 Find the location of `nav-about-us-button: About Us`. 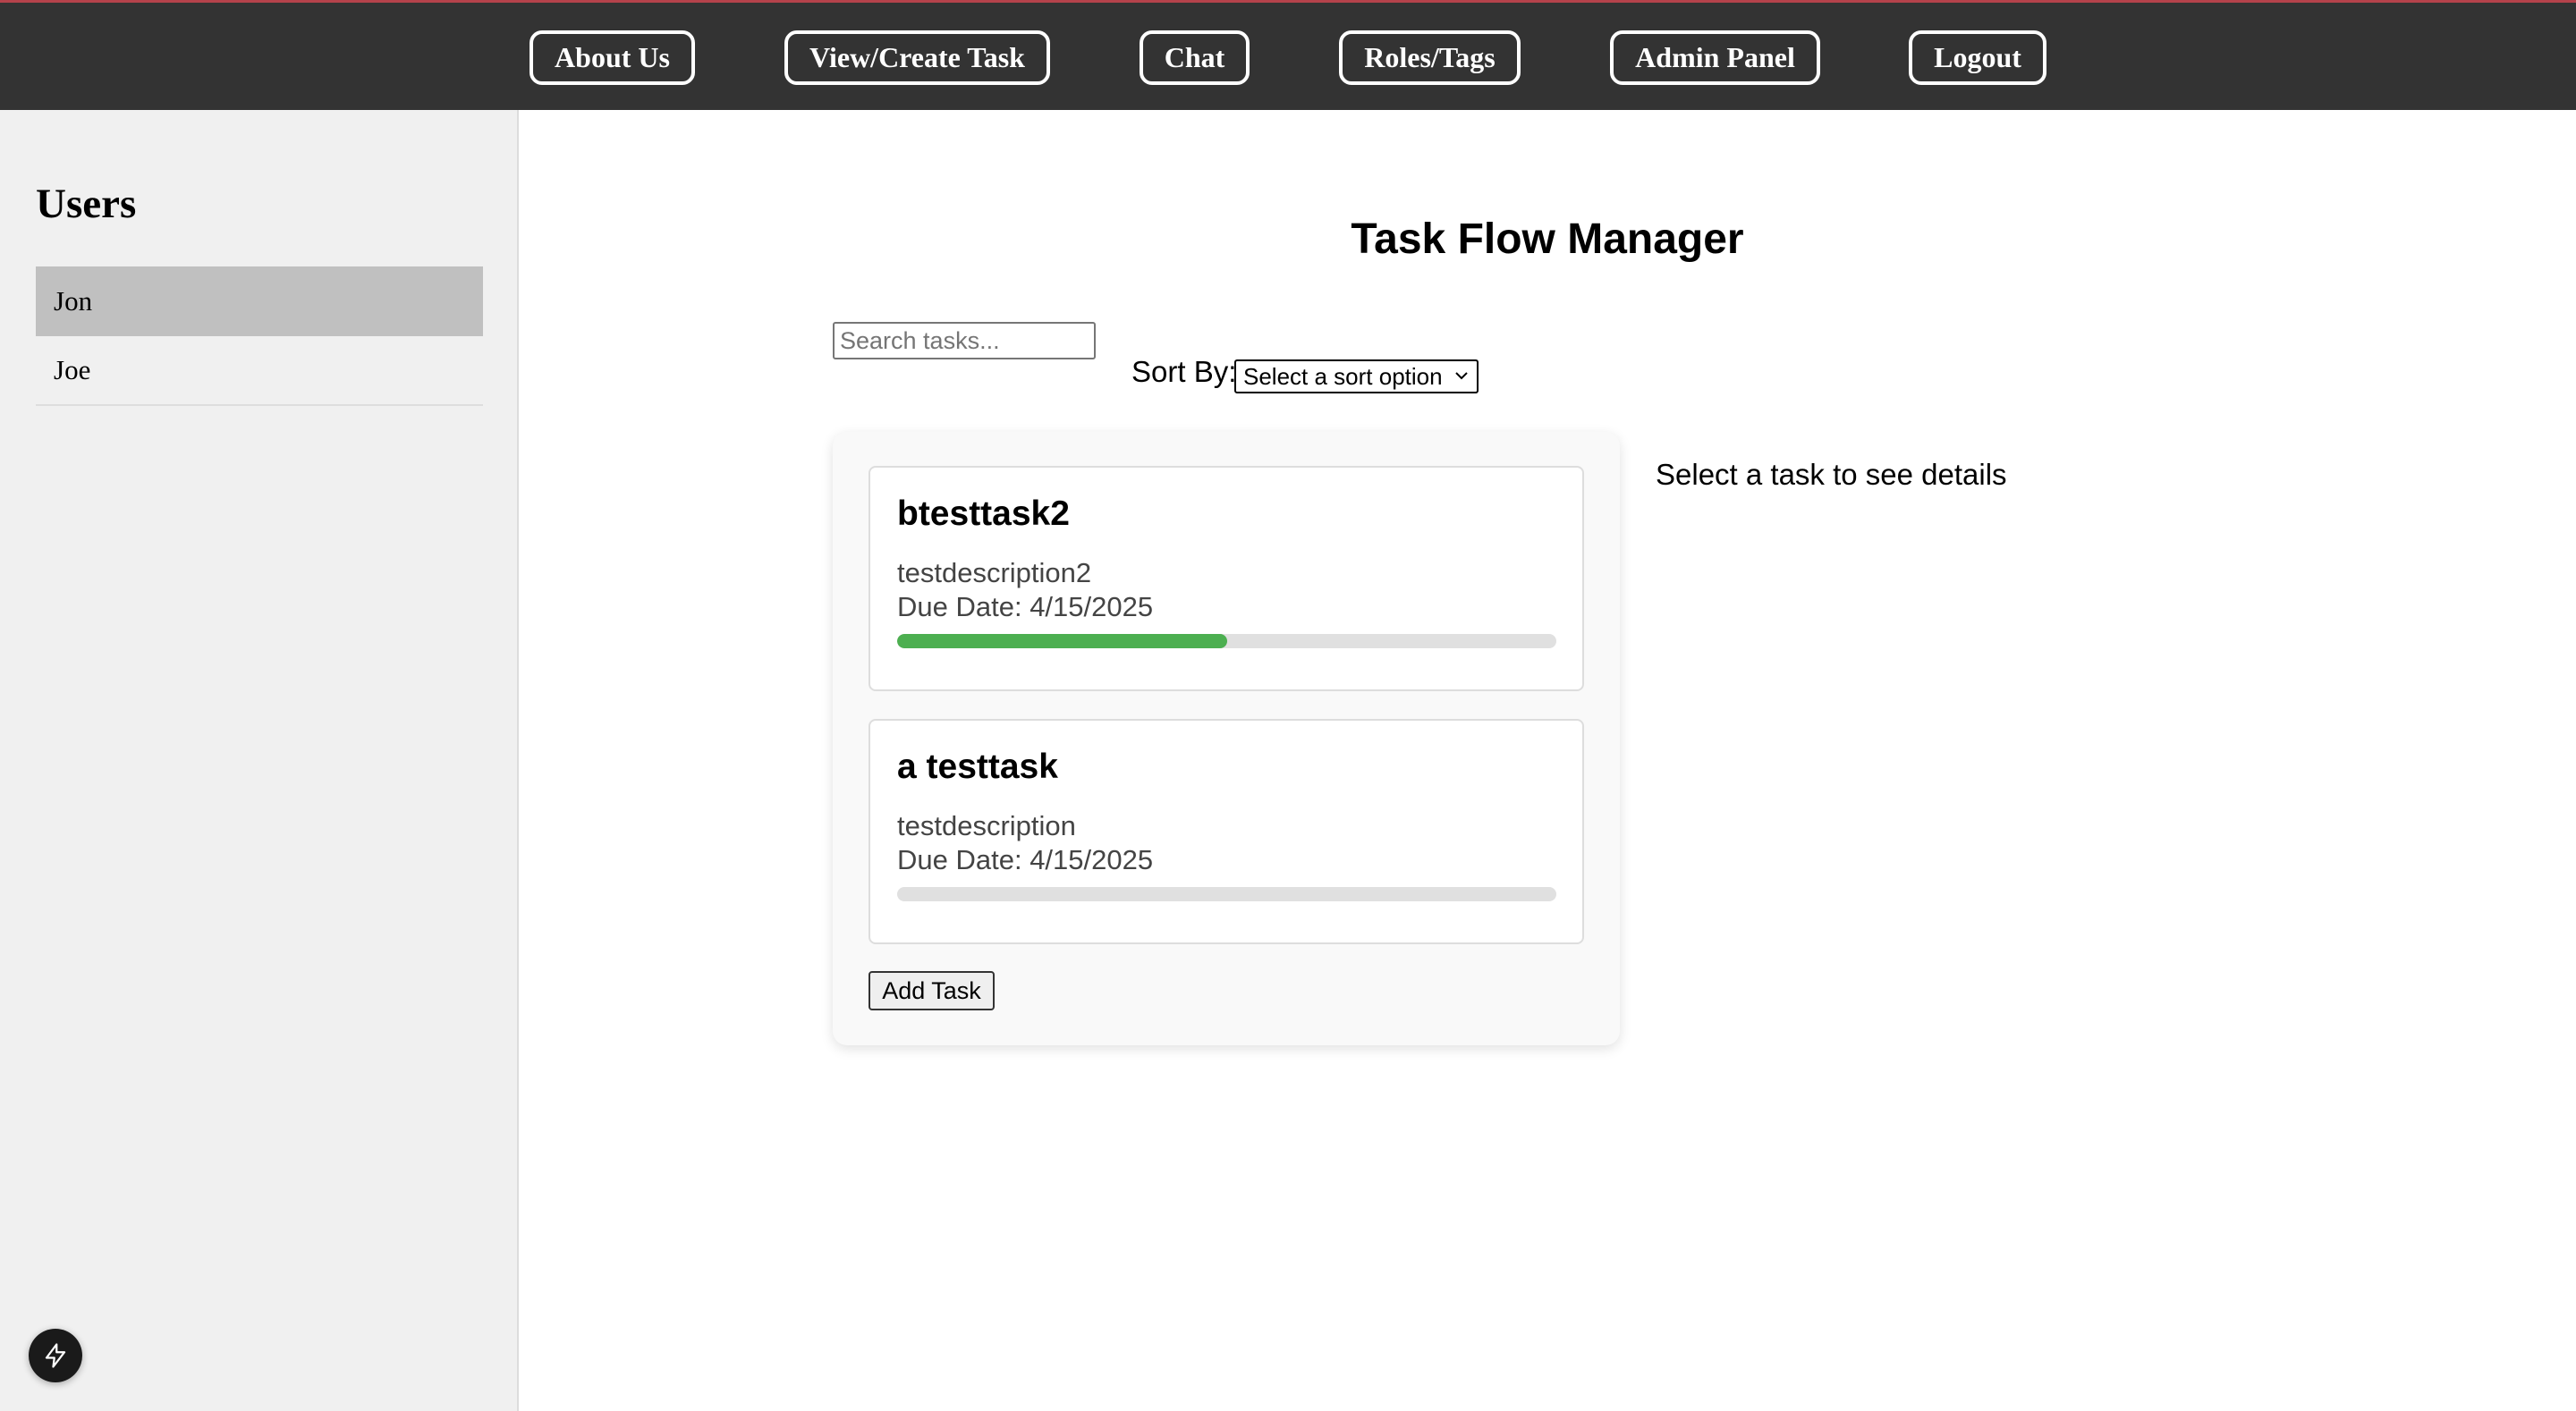

nav-about-us-button: About Us is located at coordinates (612, 58).